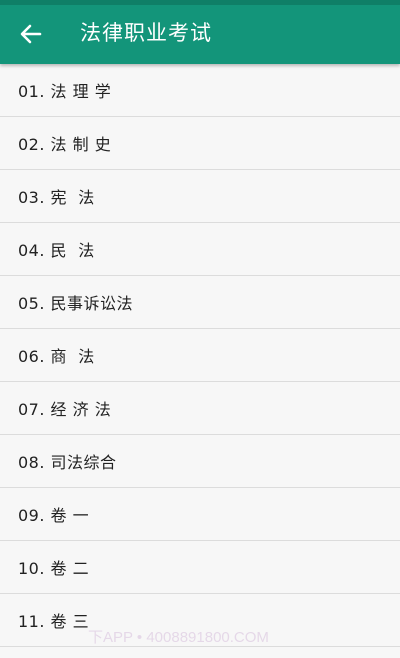  I want to click on list-item: 10. 卷 二, so click(200, 567).